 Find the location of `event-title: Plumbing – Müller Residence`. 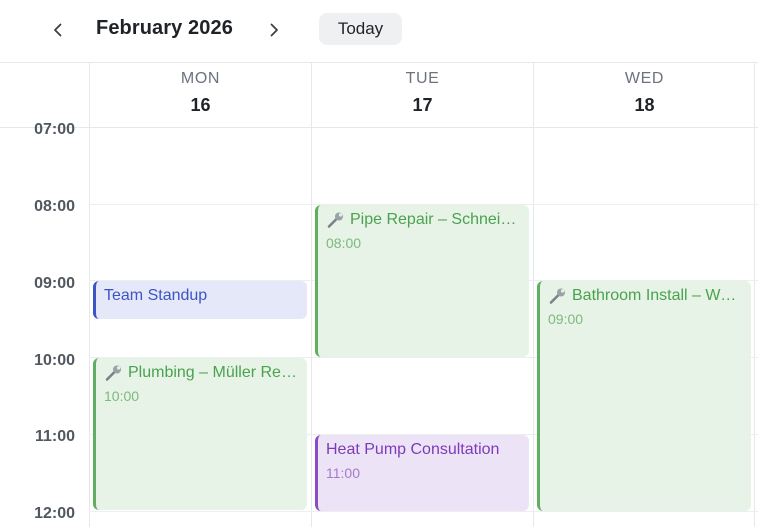

event-title: Plumbing – Müller Residence is located at coordinates (213, 372).